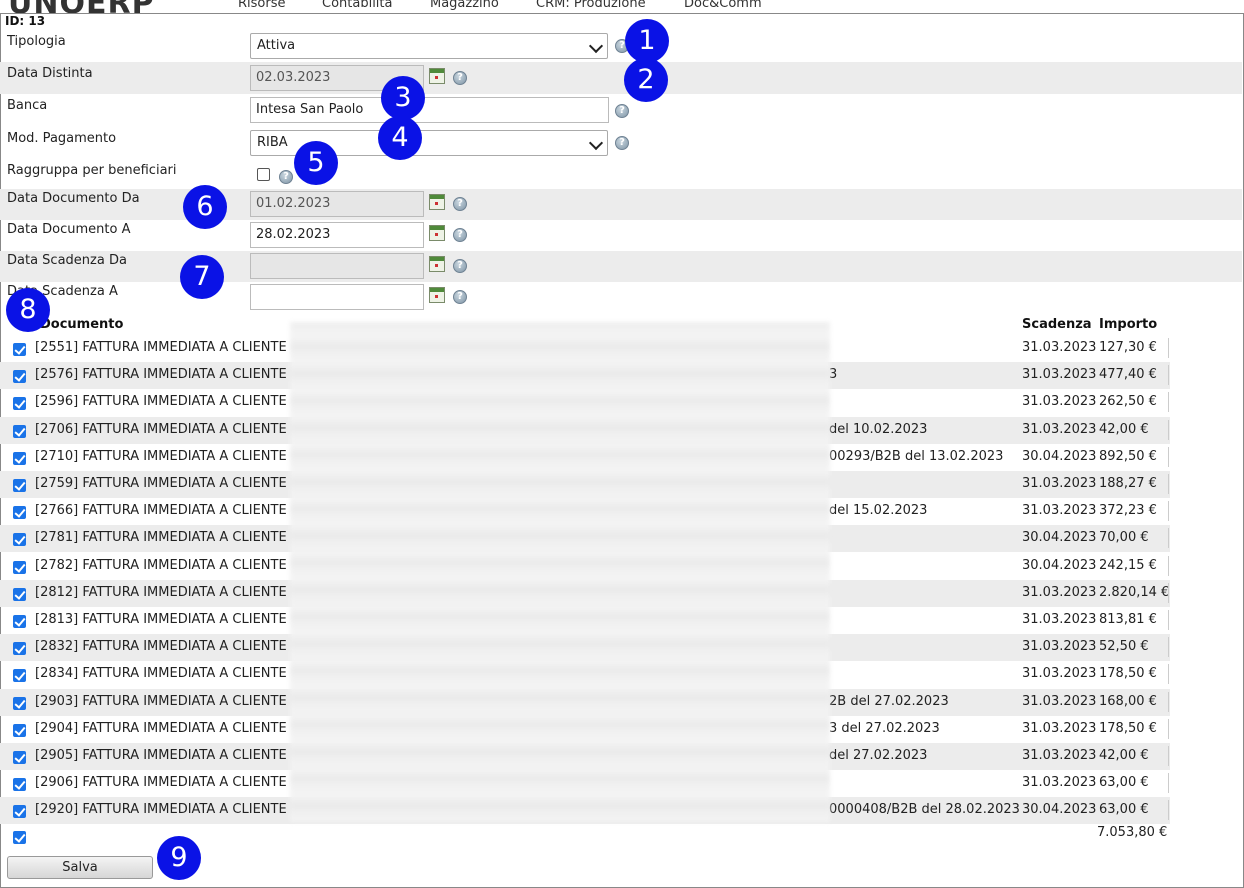  Describe the element at coordinates (80, 867) in the screenshot. I see `save-button: Salva` at that location.